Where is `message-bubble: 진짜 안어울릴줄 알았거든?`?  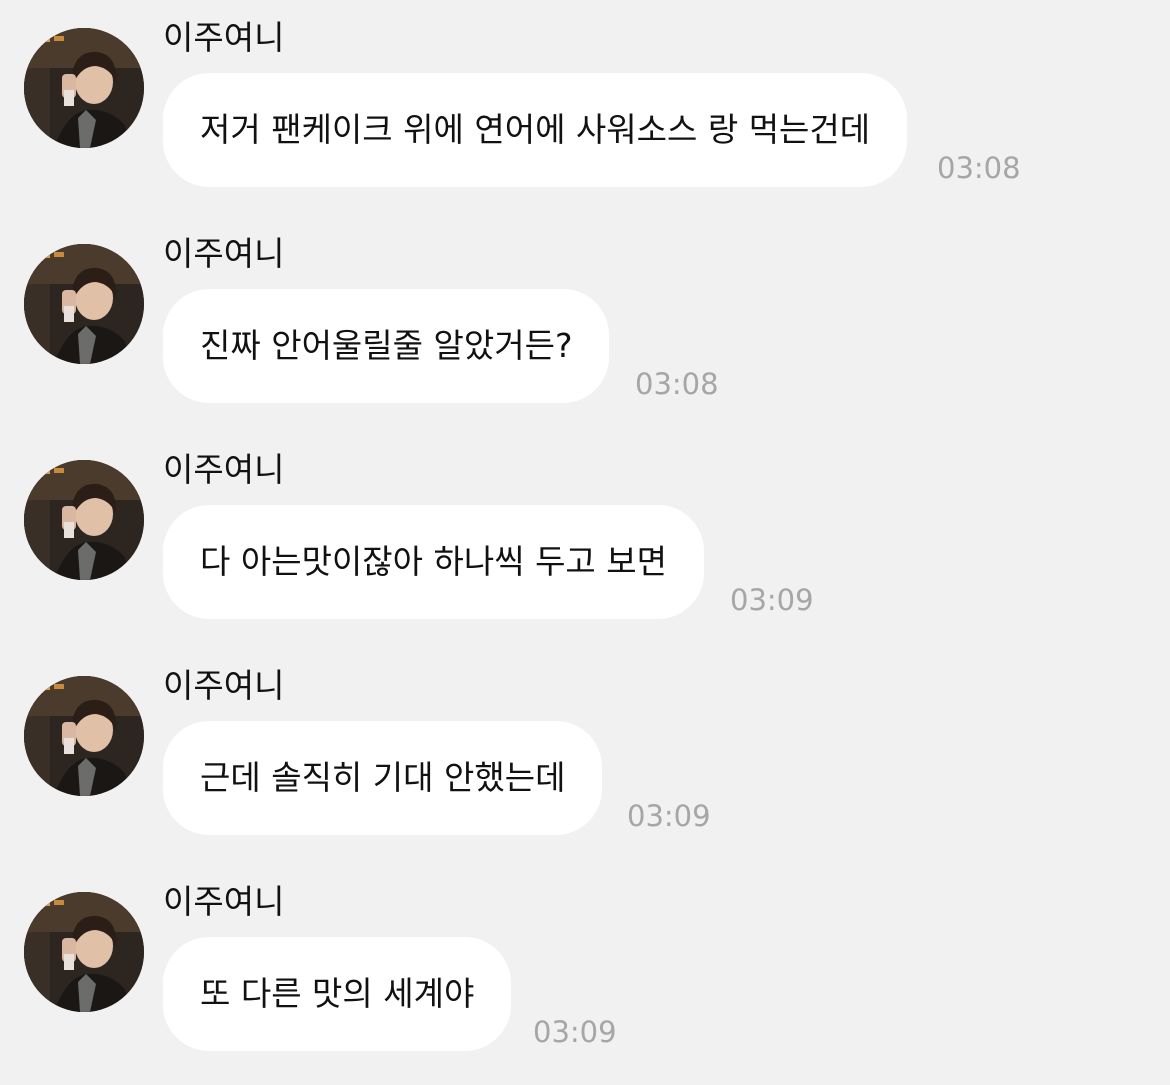 message-bubble: 진짜 안어울릴줄 알았거든? is located at coordinates (386, 346).